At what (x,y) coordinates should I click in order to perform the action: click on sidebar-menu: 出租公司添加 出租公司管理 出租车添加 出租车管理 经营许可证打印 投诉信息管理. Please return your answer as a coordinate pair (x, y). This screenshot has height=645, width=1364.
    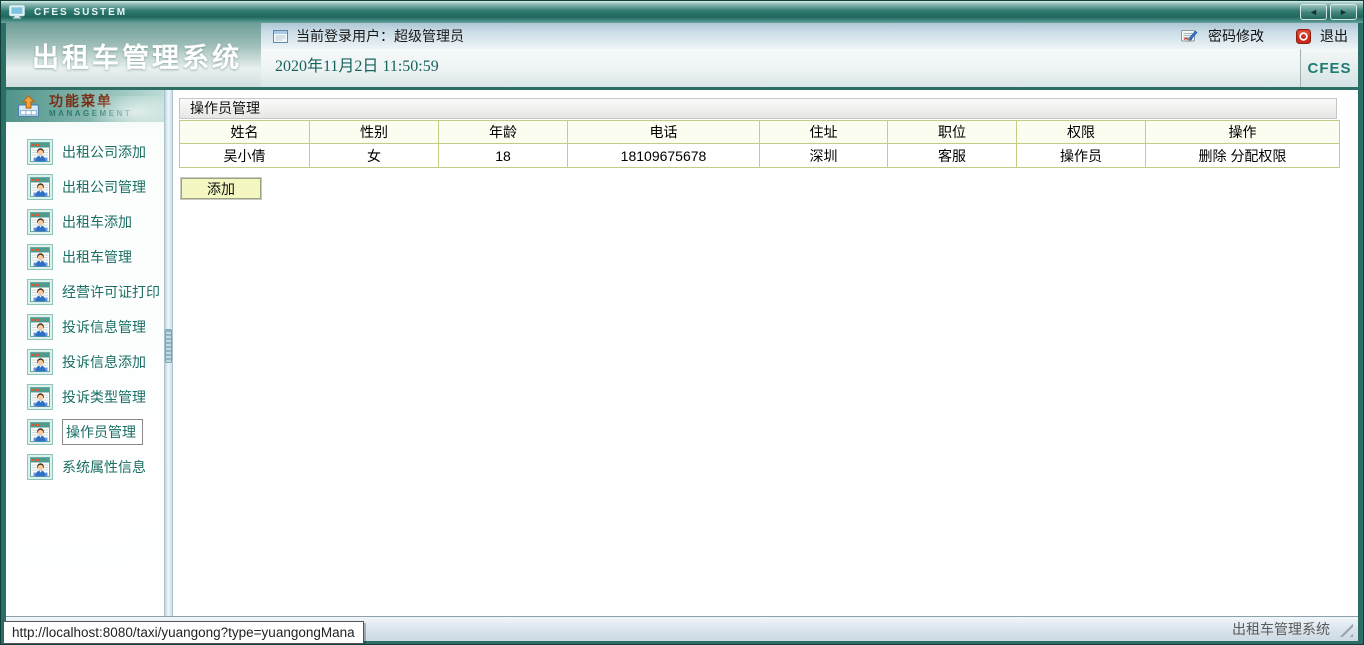
    Looking at the image, I should click on (85, 303).